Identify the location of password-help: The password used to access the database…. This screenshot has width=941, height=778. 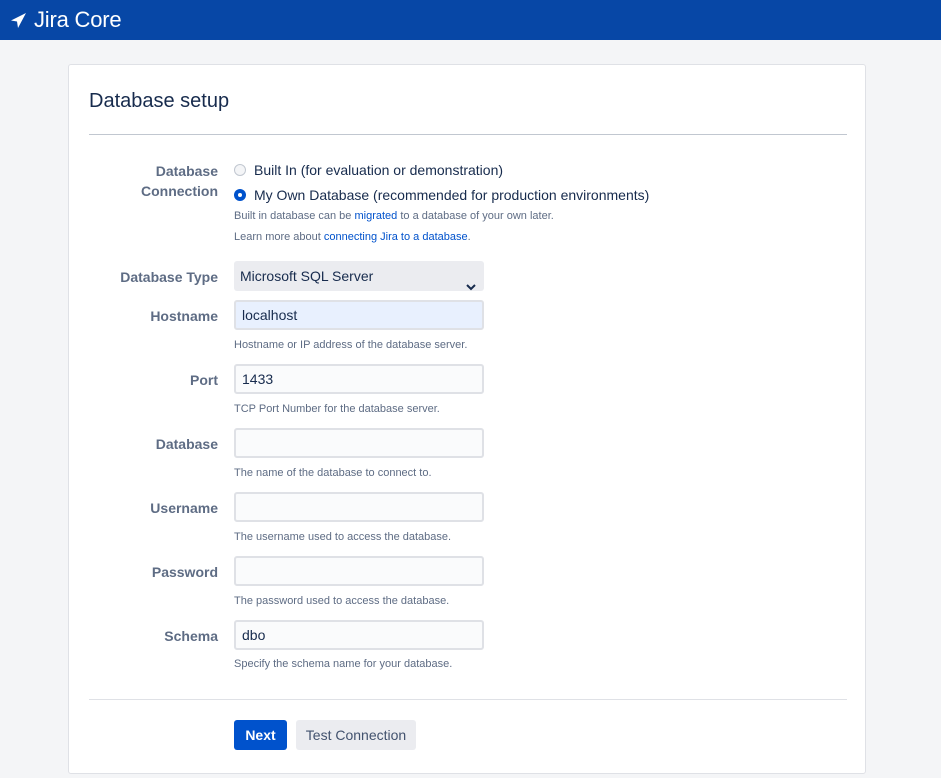
(342, 601).